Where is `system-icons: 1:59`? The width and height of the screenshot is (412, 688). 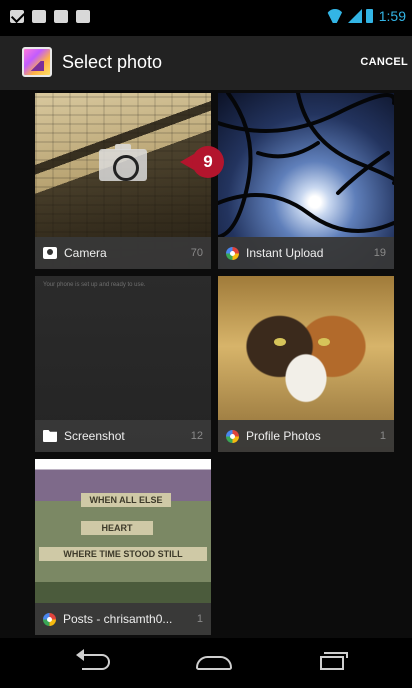
system-icons: 1:59 is located at coordinates (366, 16).